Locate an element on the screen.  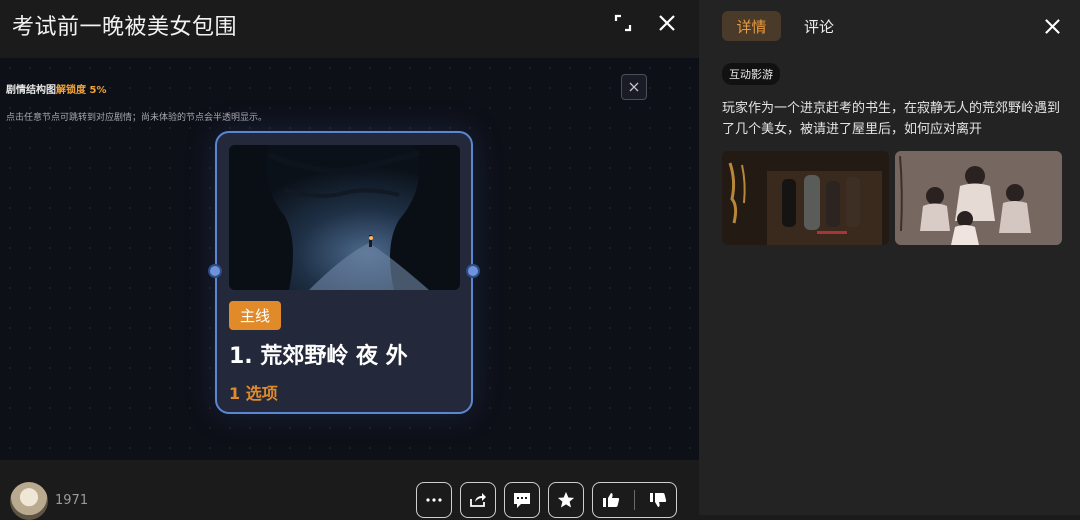
favorite-button is located at coordinates (566, 500).